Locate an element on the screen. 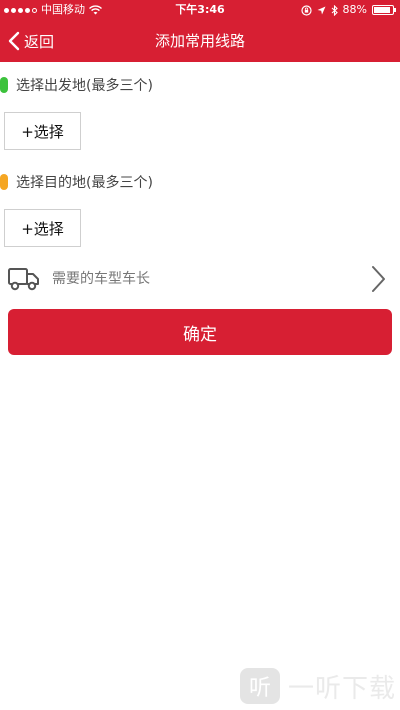 Image resolution: width=400 pixels, height=710 pixels. watermark-text: 一听下载 is located at coordinates (341, 688).